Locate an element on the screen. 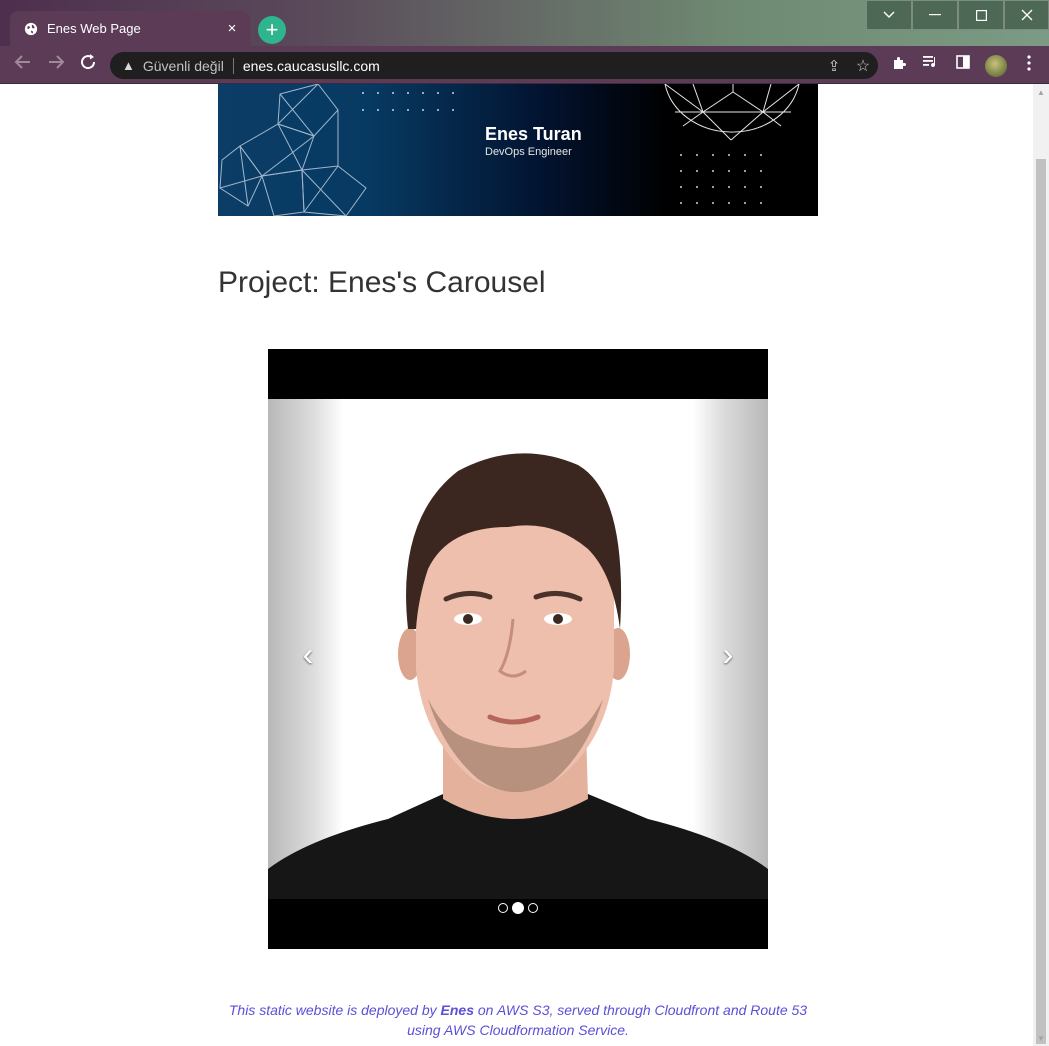 This screenshot has height=1046, width=1049. dot-grid-top-graphic is located at coordinates (408, 101).